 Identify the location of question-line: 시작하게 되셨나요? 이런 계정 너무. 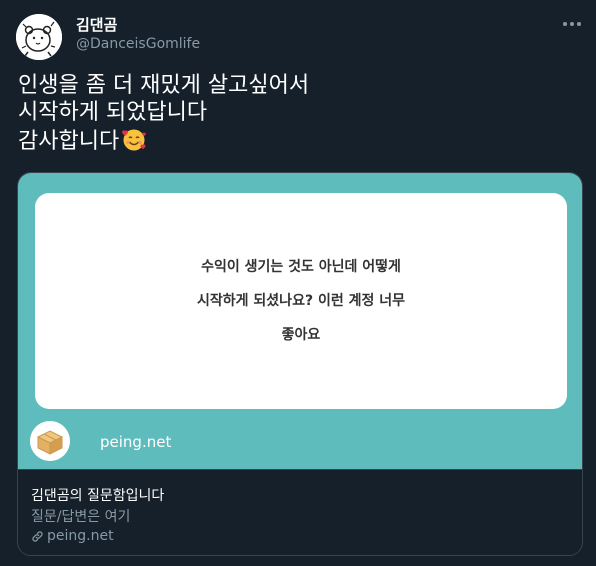
(301, 301).